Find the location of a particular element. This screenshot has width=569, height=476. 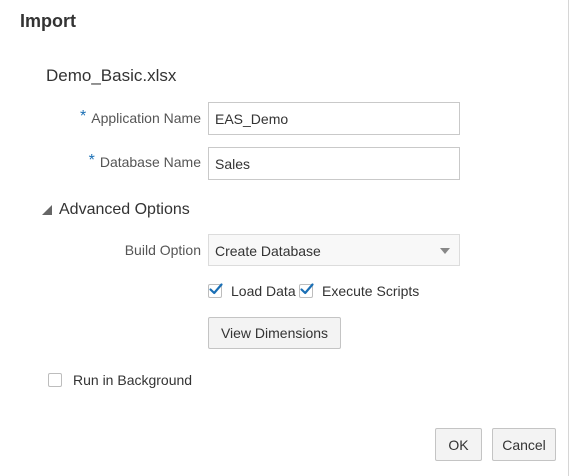

execute-scripts-checkbox: Execute Scripts is located at coordinates (359, 291).